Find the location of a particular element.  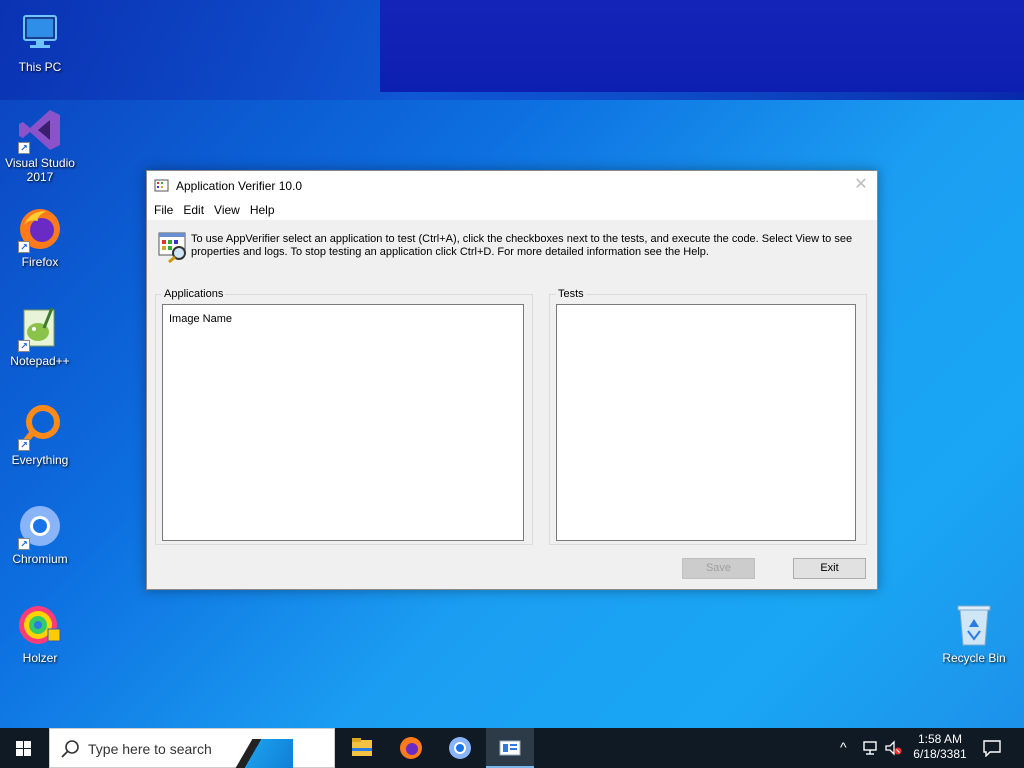

taskbar-file-explorer is located at coordinates (362, 748).